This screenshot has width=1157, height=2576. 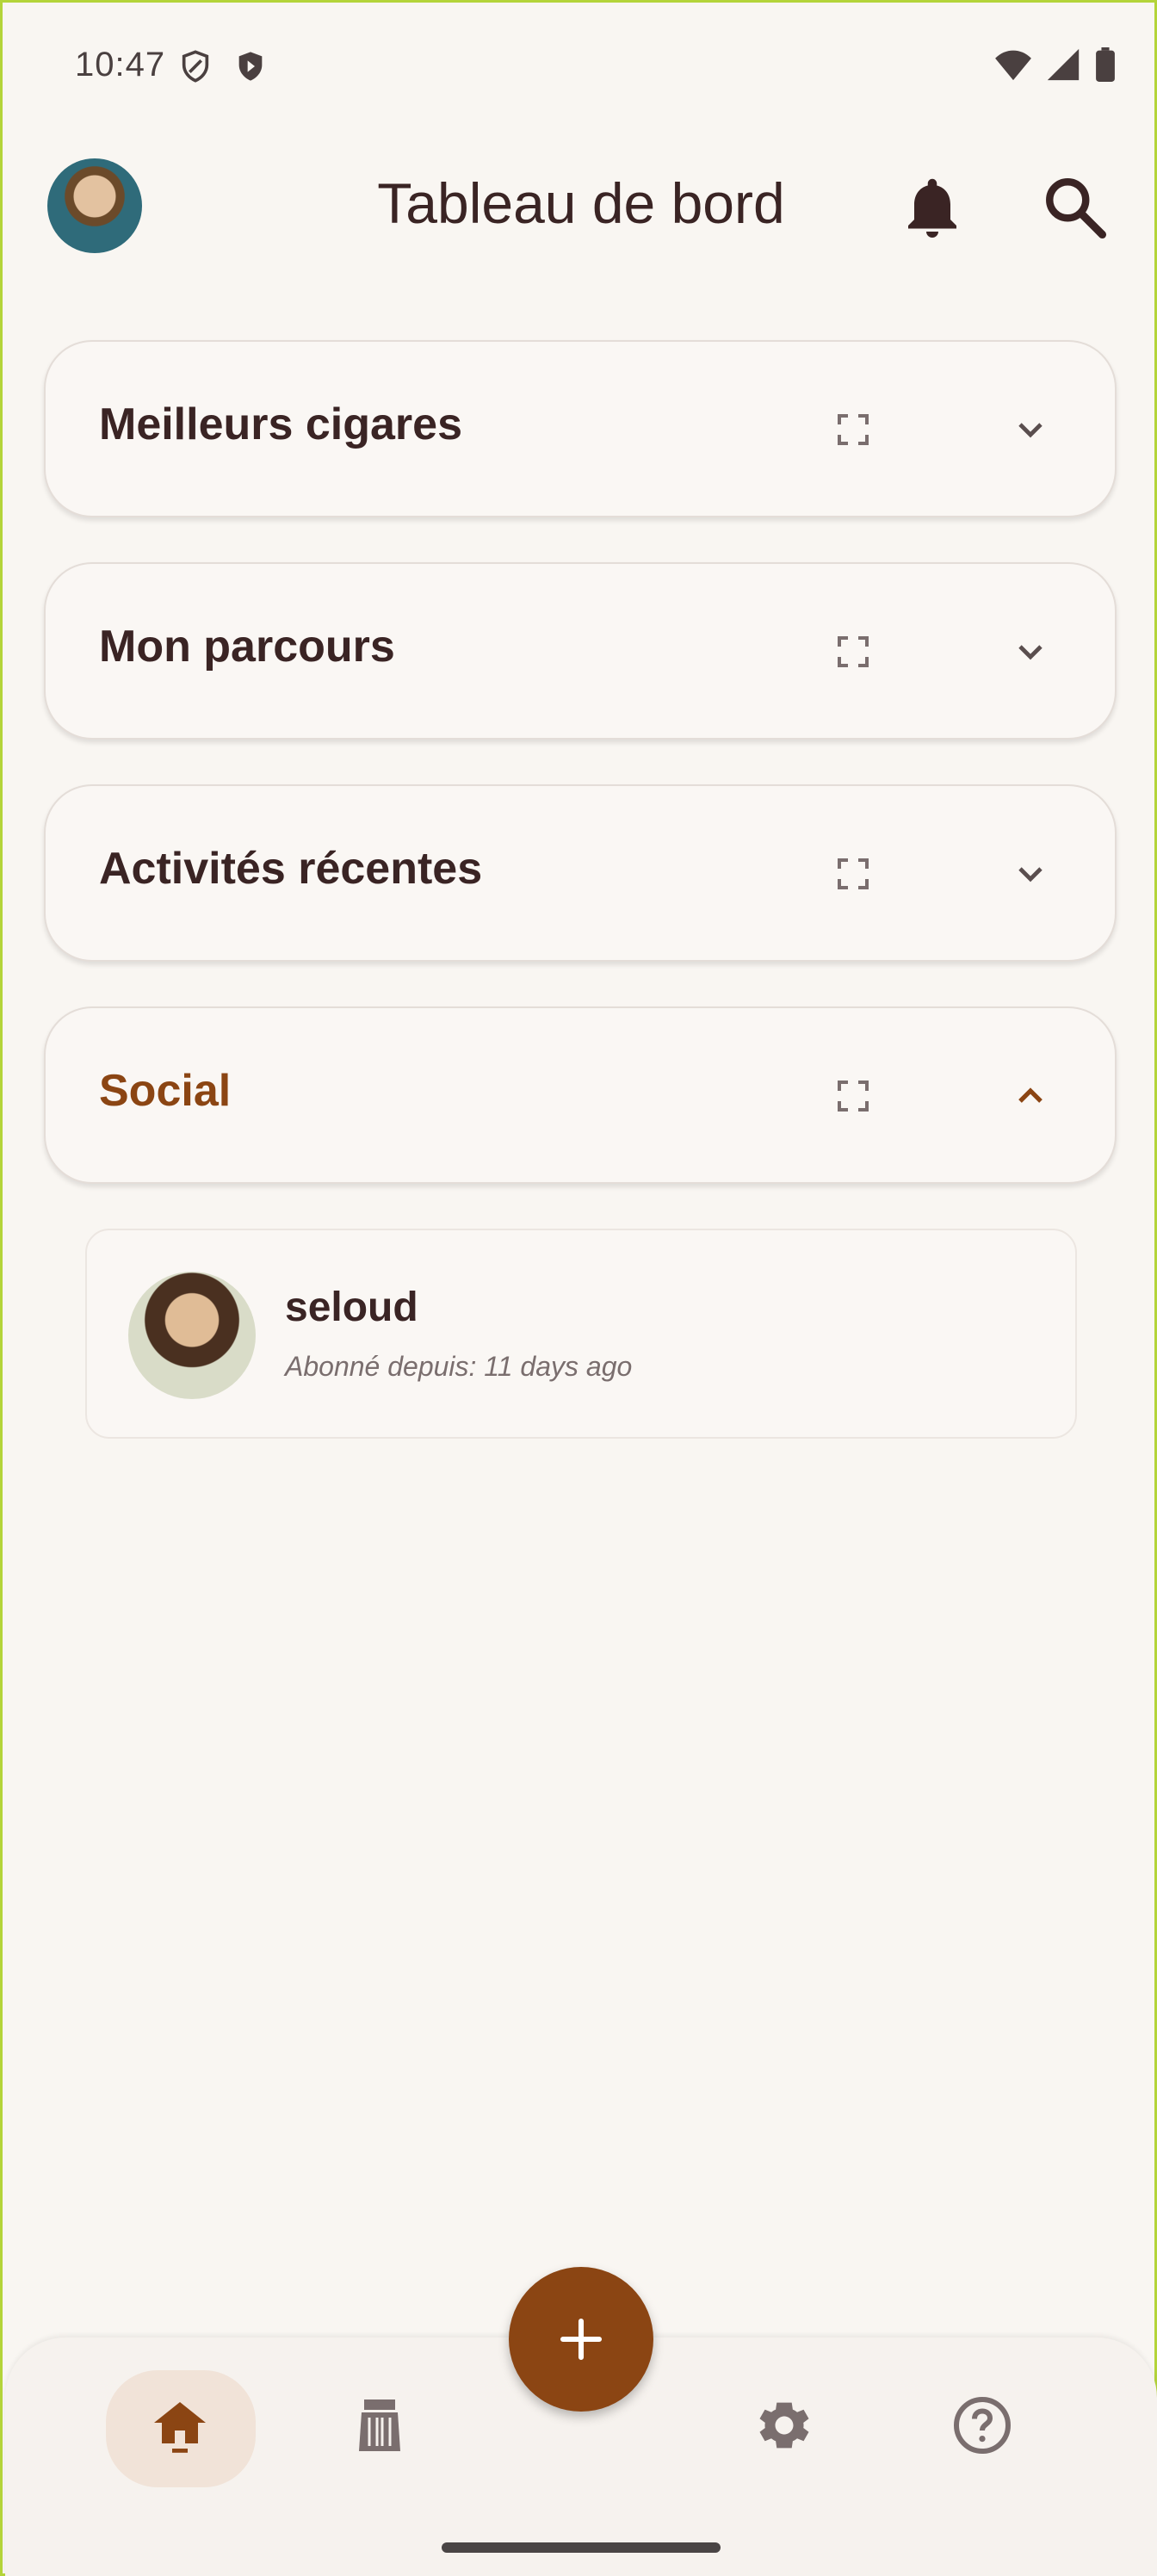 What do you see at coordinates (195, 66) in the screenshot?
I see `shield-icon` at bounding box center [195, 66].